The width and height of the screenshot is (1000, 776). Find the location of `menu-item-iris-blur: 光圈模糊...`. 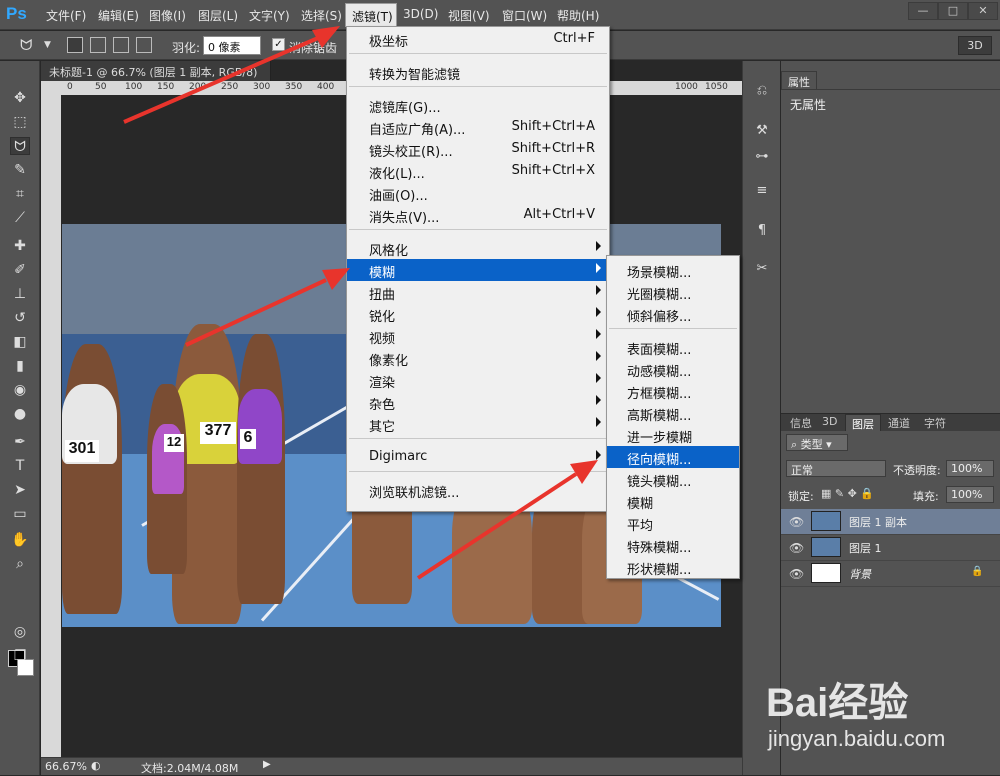

menu-item-iris-blur: 光圈模糊... is located at coordinates (673, 292).